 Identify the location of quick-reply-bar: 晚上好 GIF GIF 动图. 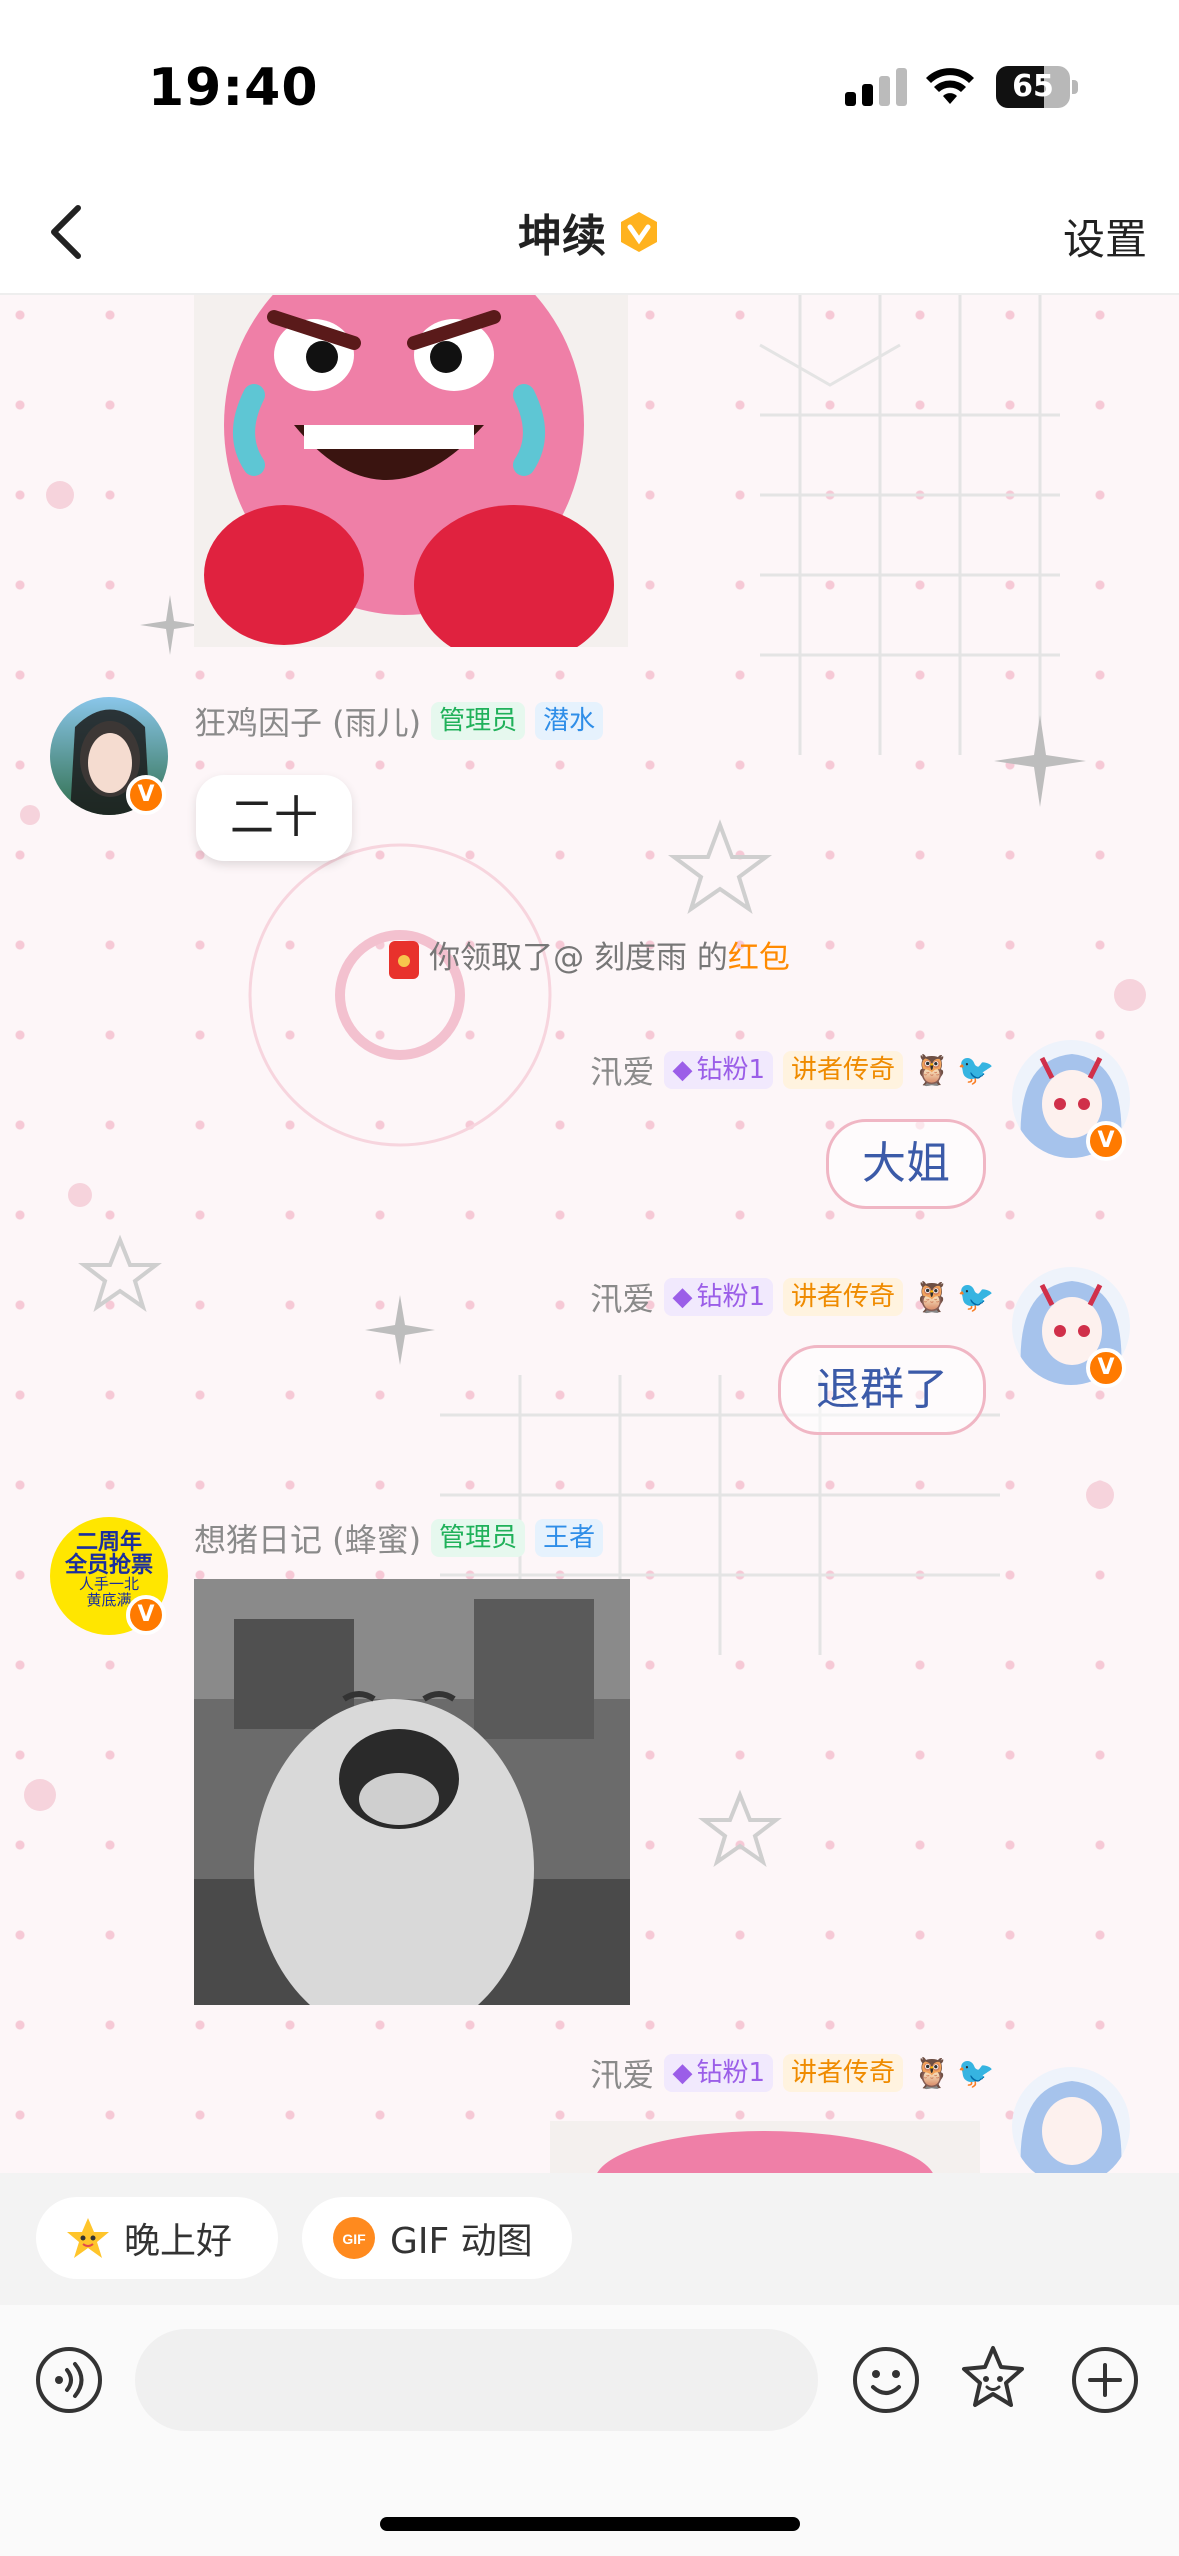
(589, 2239).